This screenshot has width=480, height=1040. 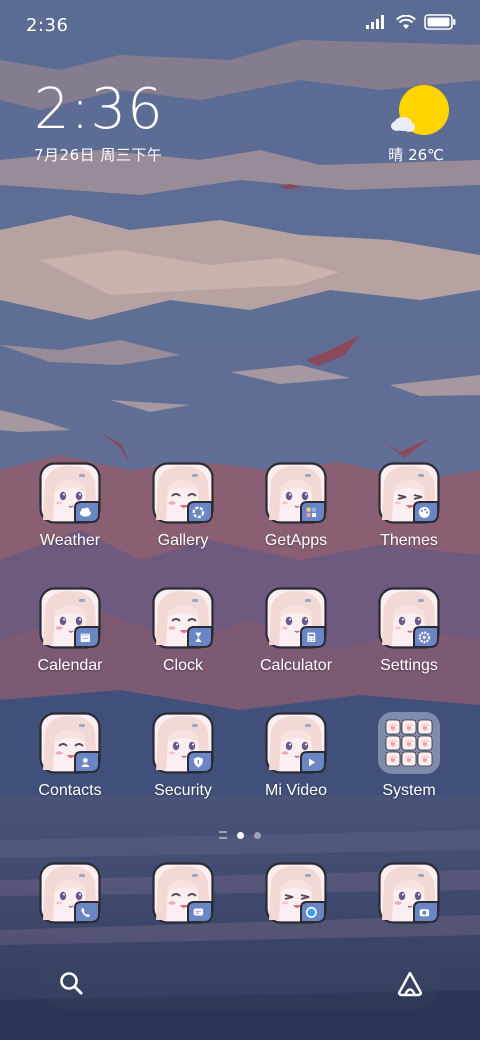 I want to click on page-indicator, so click(x=240, y=835).